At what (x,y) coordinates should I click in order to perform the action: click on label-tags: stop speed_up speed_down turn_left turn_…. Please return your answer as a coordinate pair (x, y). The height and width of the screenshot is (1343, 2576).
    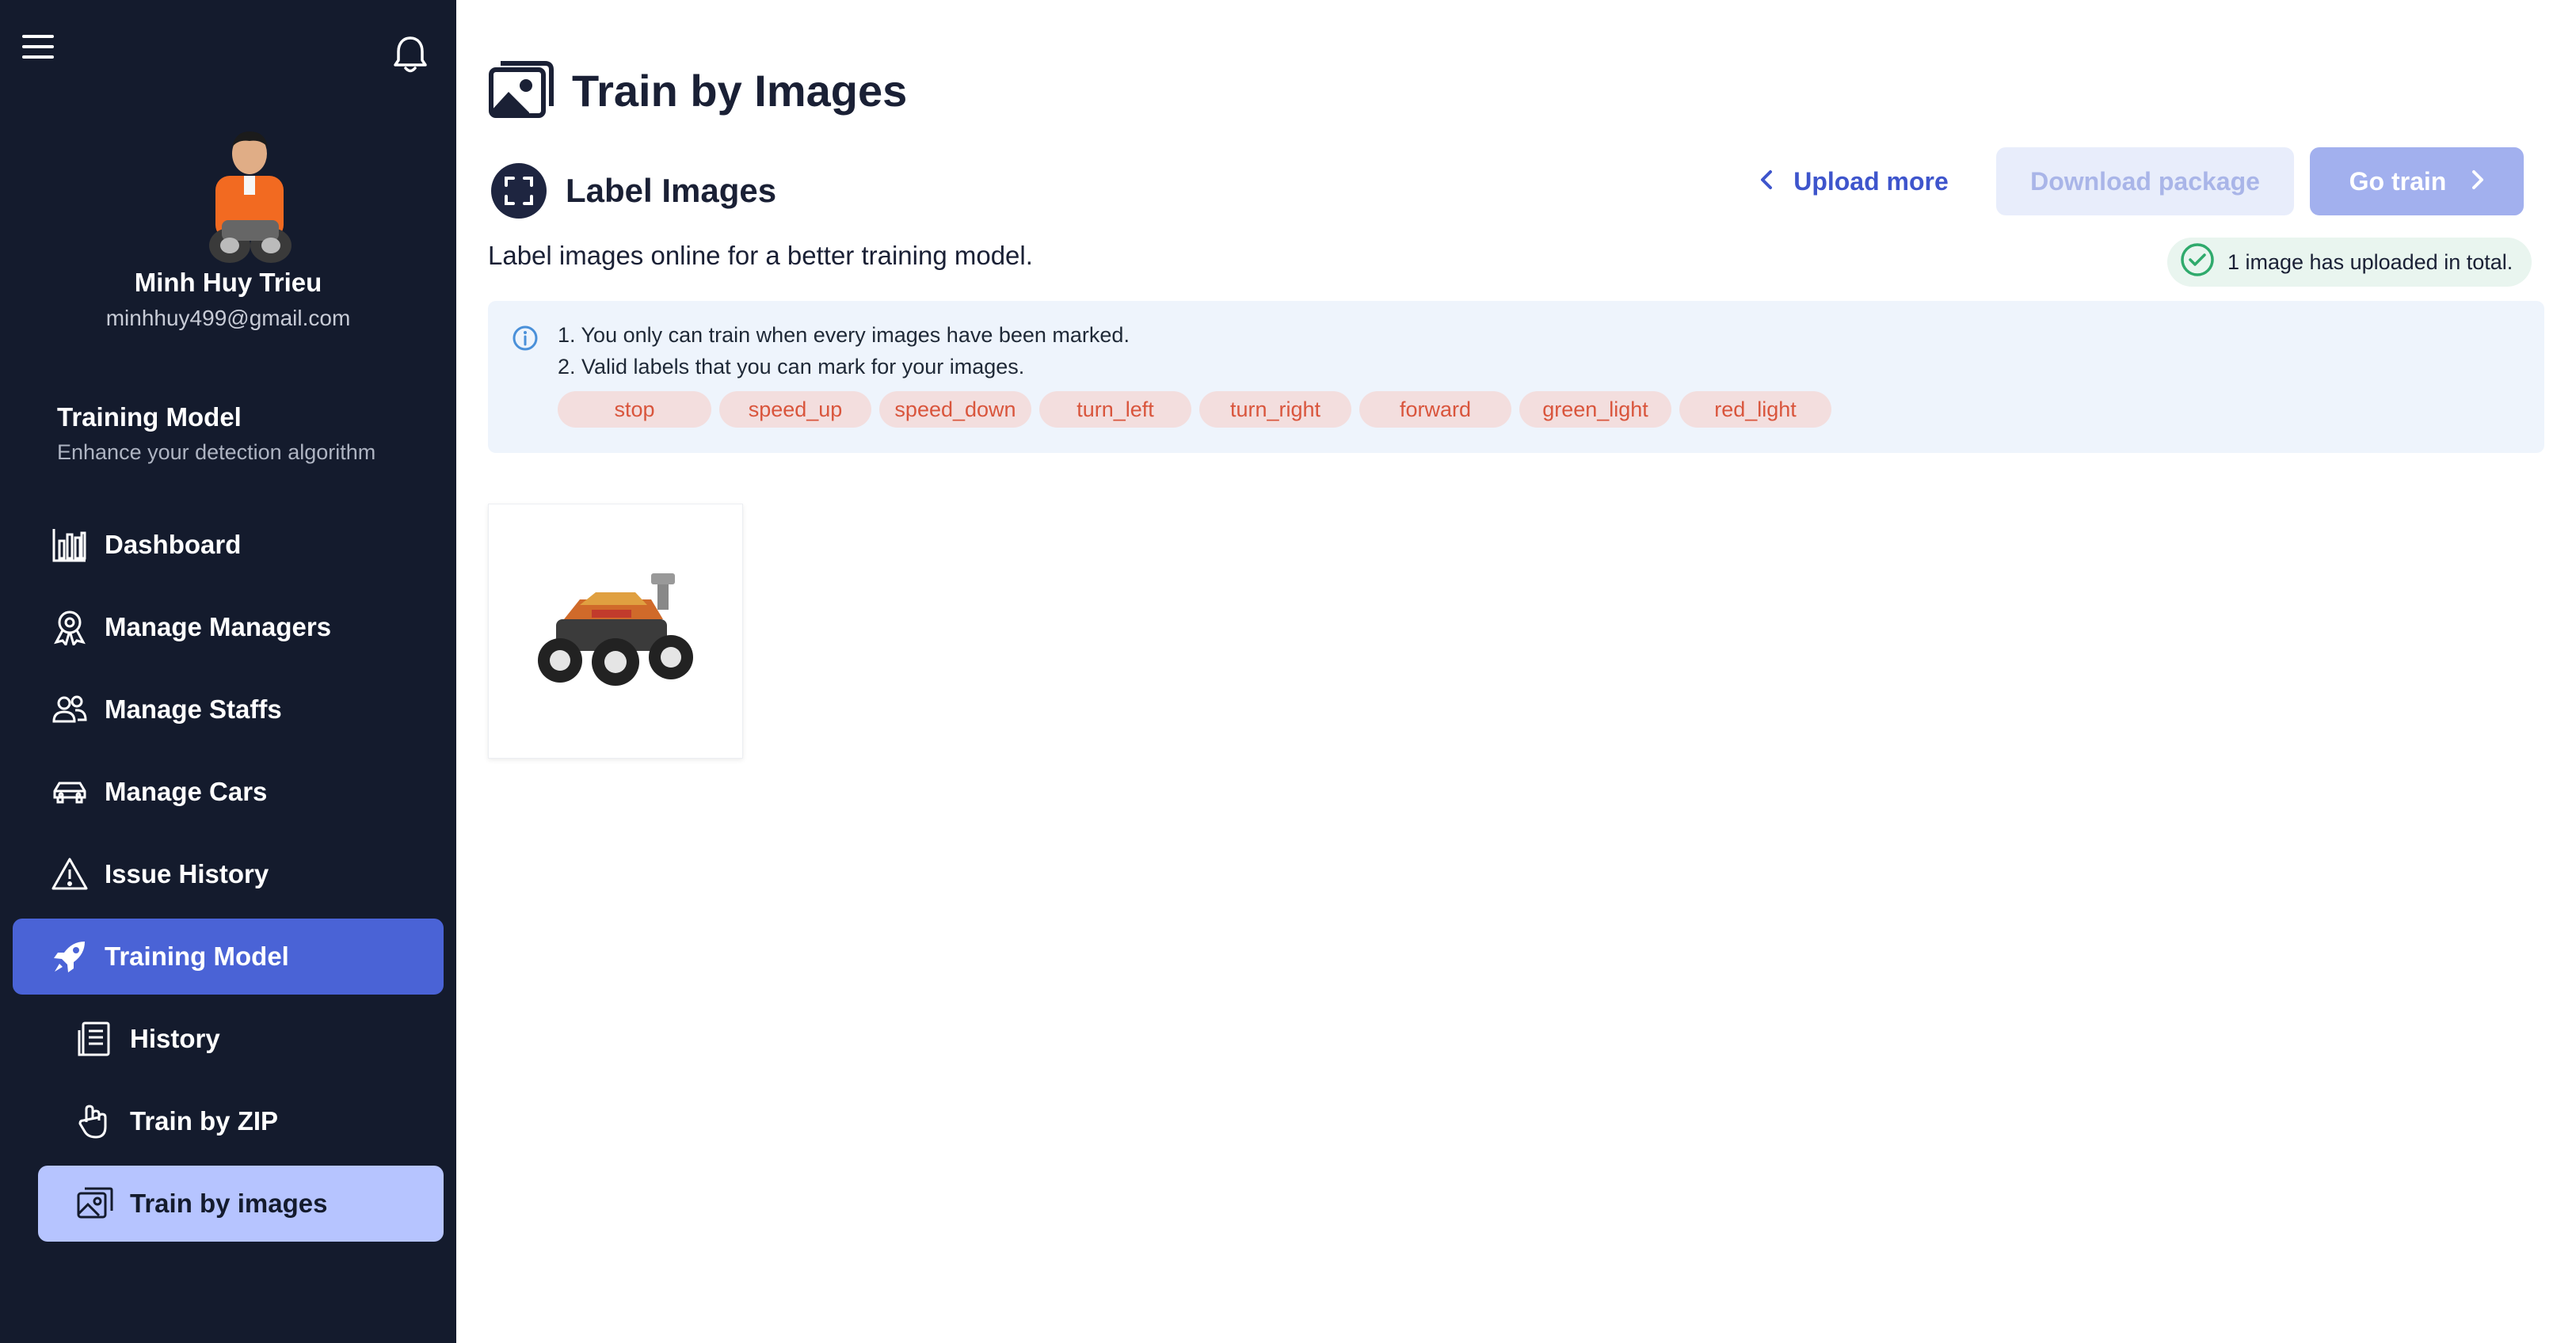
    Looking at the image, I should click on (1198, 409).